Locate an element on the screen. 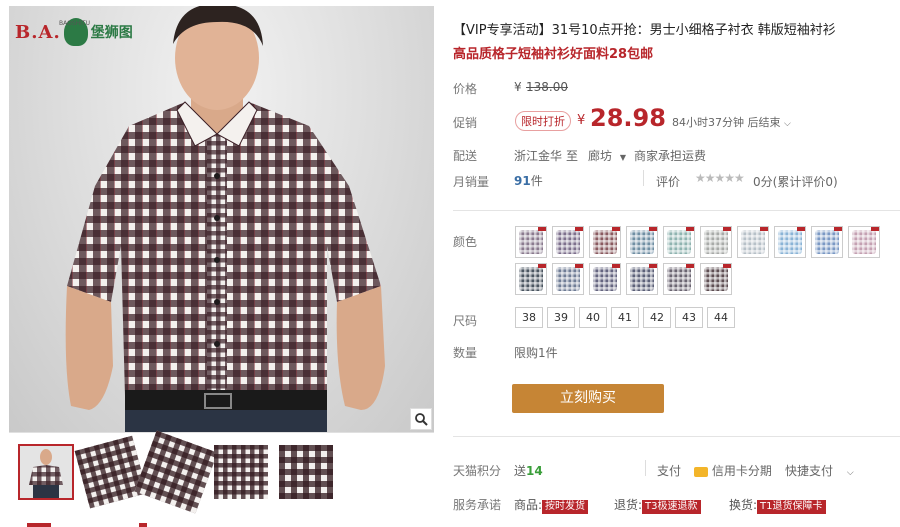 Image resolution: width=900 pixels, height=527 pixels. size-option: 44 is located at coordinates (721, 317).